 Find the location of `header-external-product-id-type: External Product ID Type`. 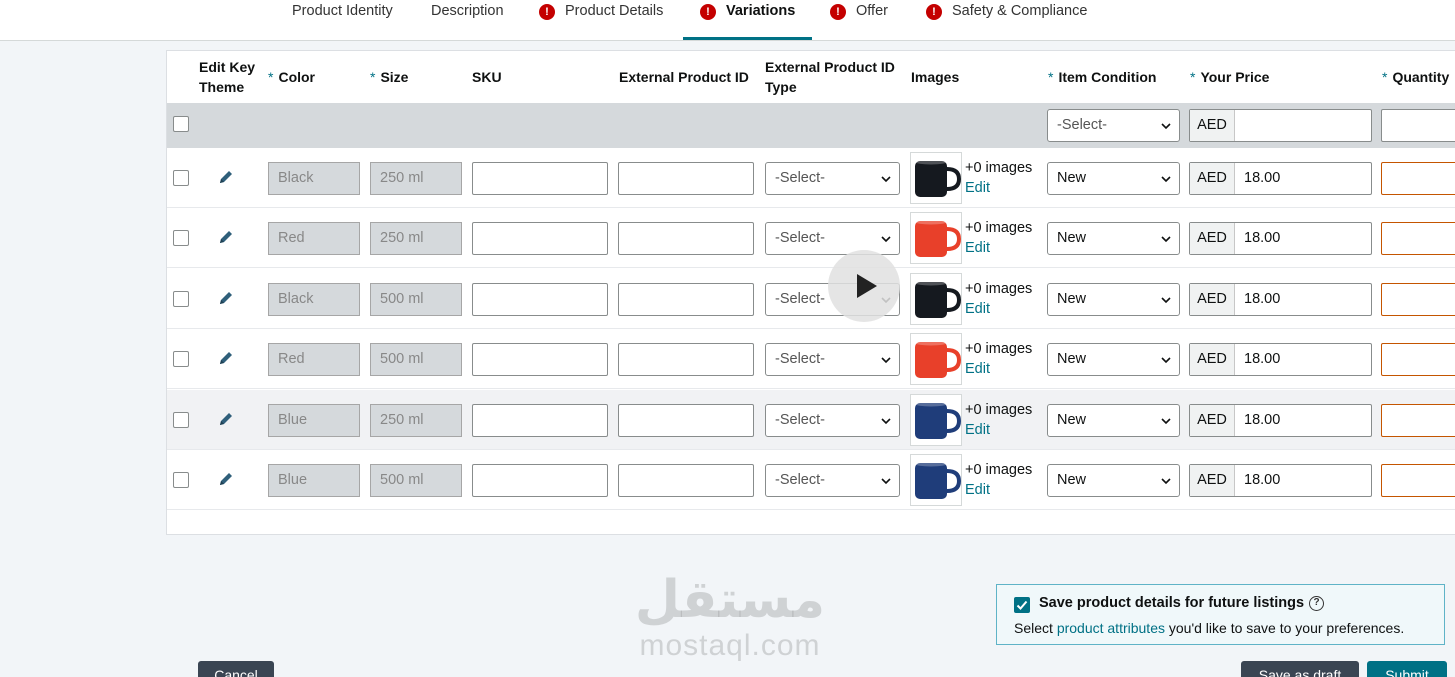

header-external-product-id-type: External Product ID Type is located at coordinates (830, 77).